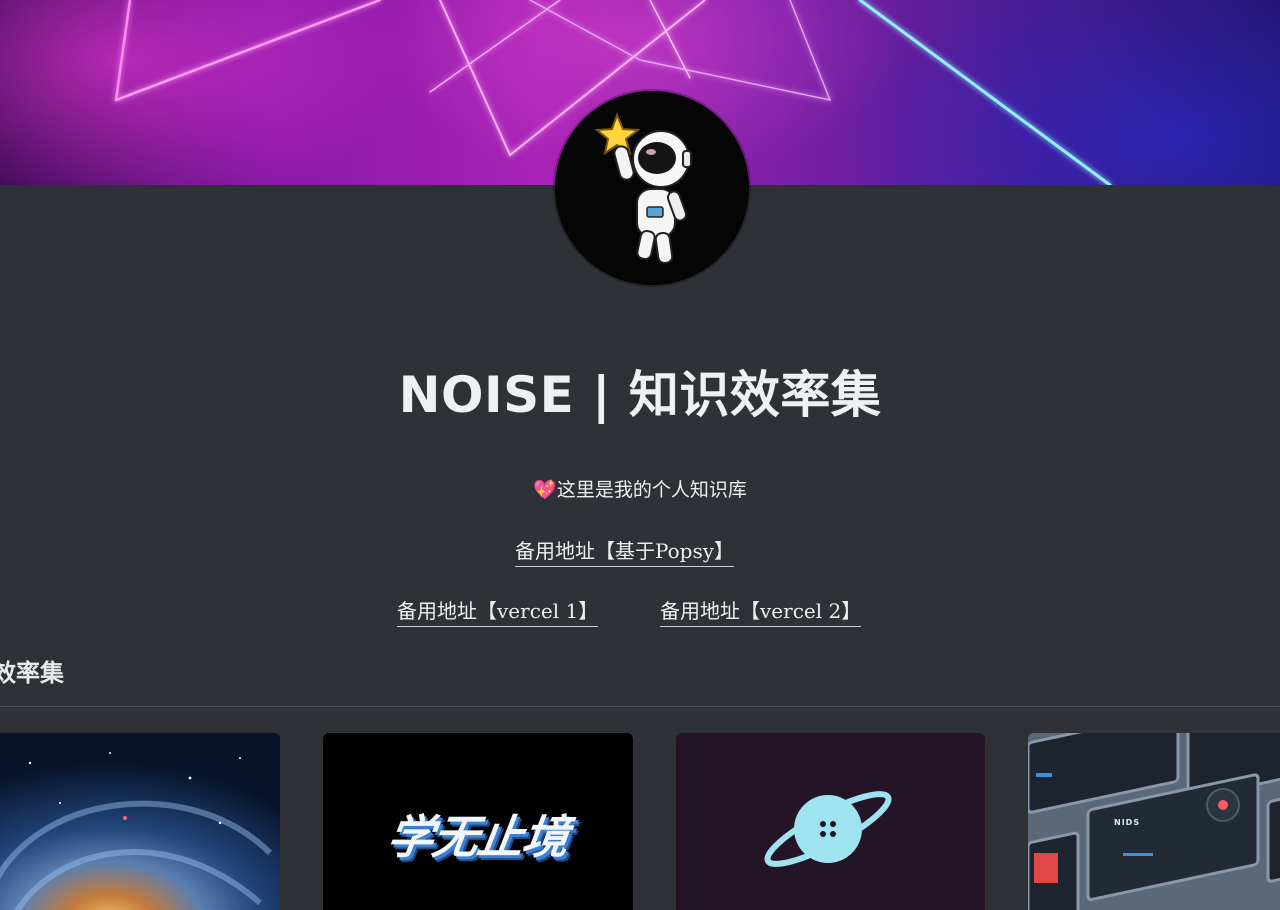 The image size is (1280, 910). I want to click on dashboard-label: NIDS, so click(1127, 822).